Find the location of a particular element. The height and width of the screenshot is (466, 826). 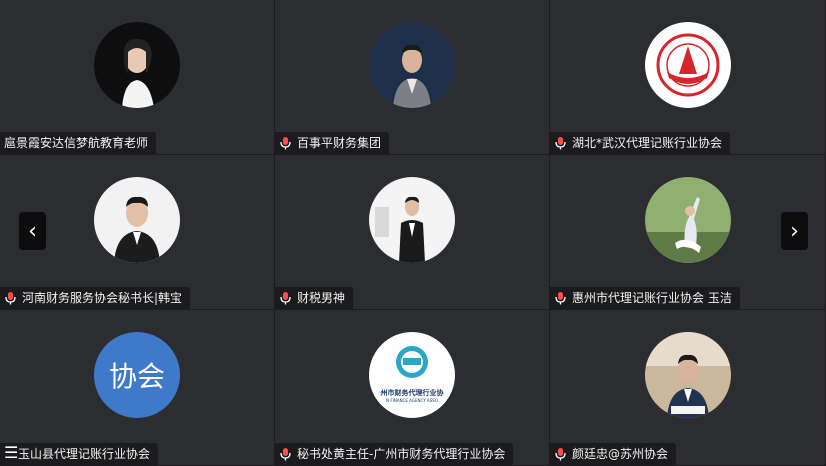

participant-name-tag: 百事平财务集团 is located at coordinates (332, 143).